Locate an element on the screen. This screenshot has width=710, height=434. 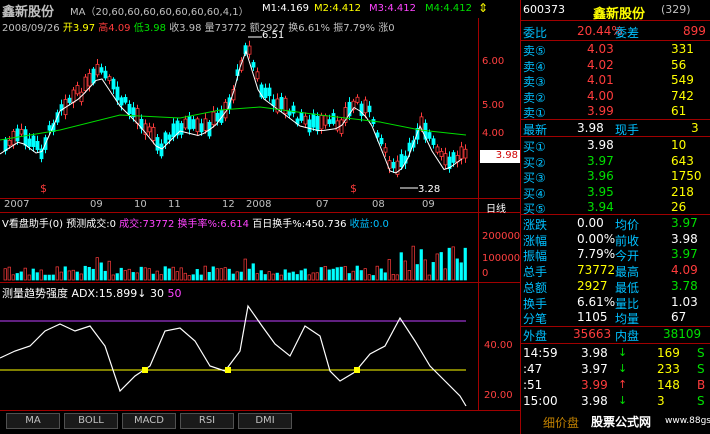
ask-price: 3.99 is located at coordinates (600, 111).